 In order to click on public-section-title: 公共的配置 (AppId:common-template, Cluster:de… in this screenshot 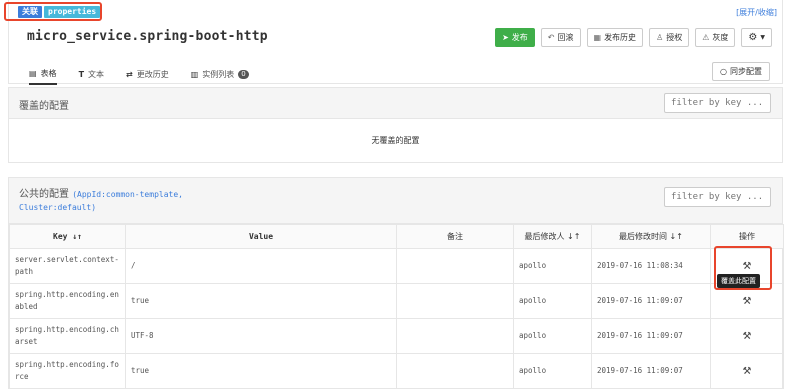, I will do `click(101, 201)`.